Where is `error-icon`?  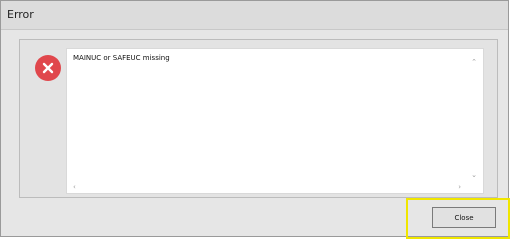
error-icon is located at coordinates (48, 68).